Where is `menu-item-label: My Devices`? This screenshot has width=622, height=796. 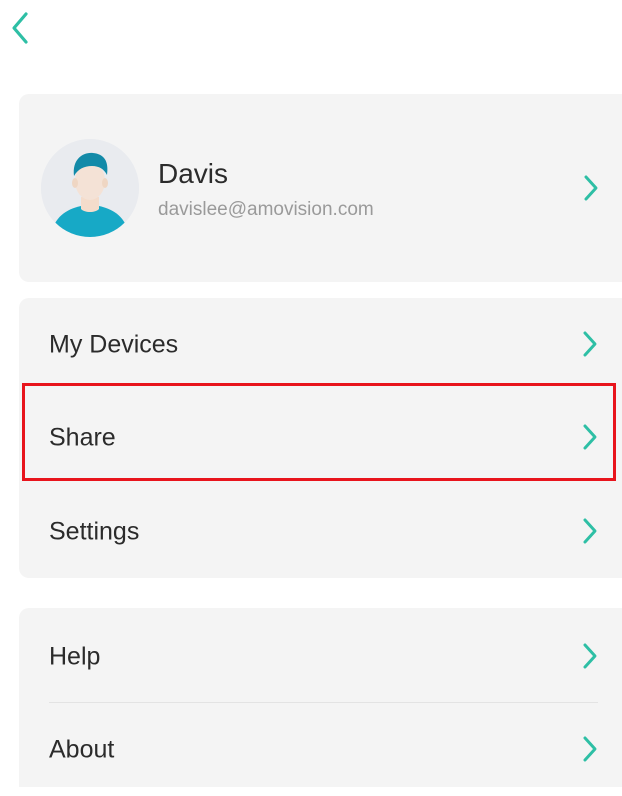
menu-item-label: My Devices is located at coordinates (114, 344).